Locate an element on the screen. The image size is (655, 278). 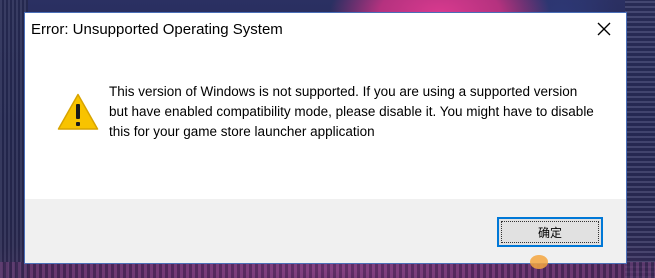
background-bottom-strip is located at coordinates (327, 270).